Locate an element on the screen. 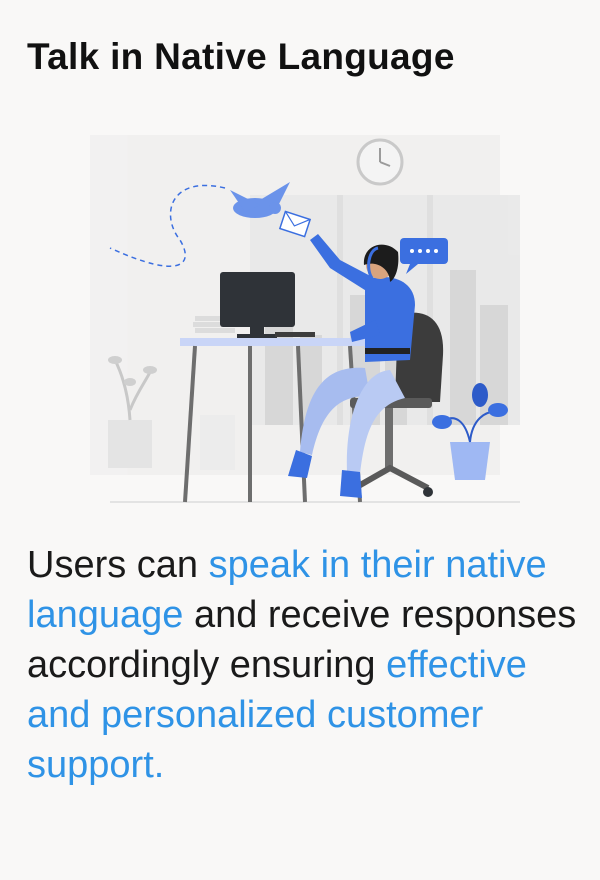 The width and height of the screenshot is (600, 880). description-text: Users can is located at coordinates (118, 565).